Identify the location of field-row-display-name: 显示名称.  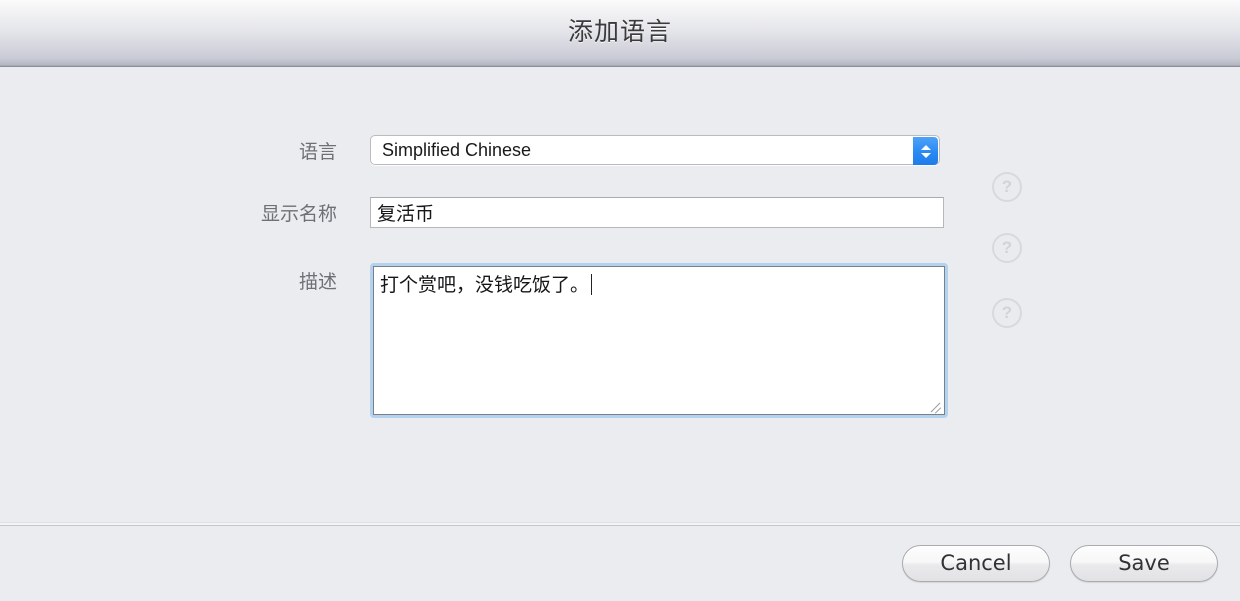
(539, 212).